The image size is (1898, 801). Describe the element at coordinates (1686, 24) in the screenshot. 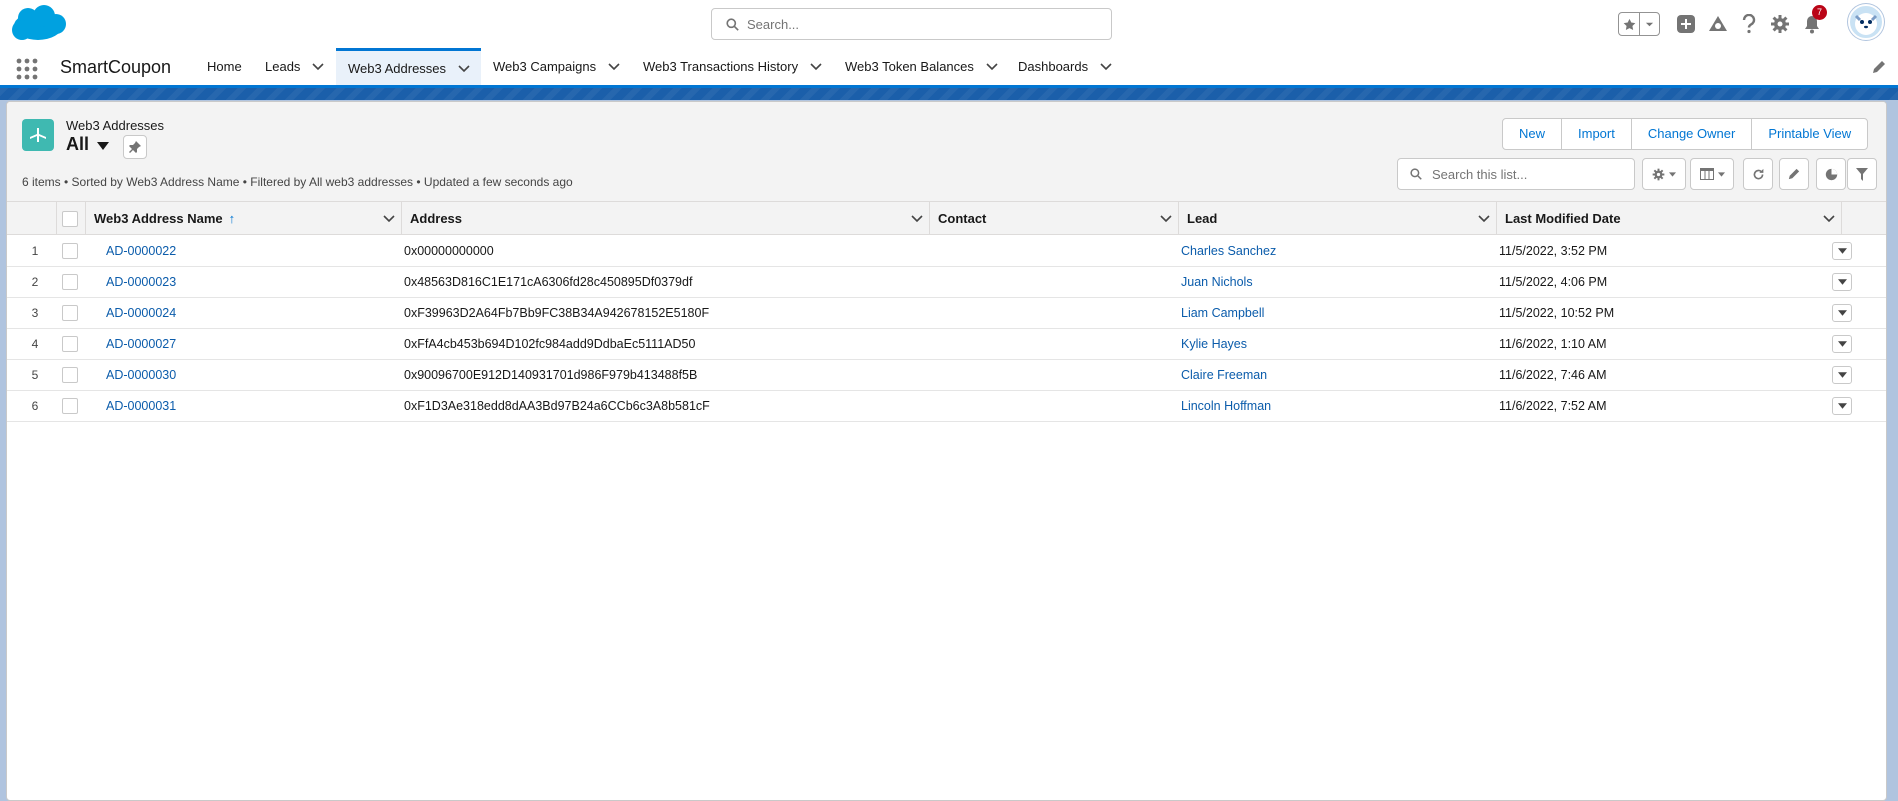

I see `global-actions-add-icon` at that location.